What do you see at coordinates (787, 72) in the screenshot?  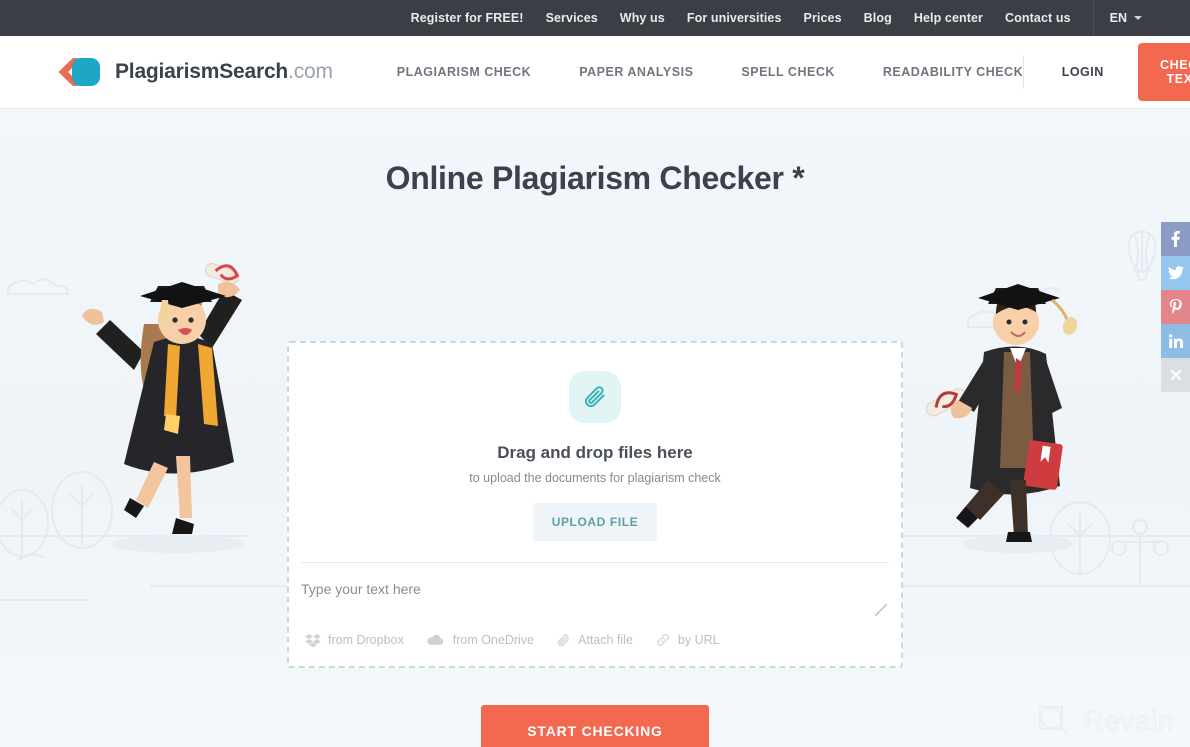 I see `nav-spell-check: SPELL CHECK` at bounding box center [787, 72].